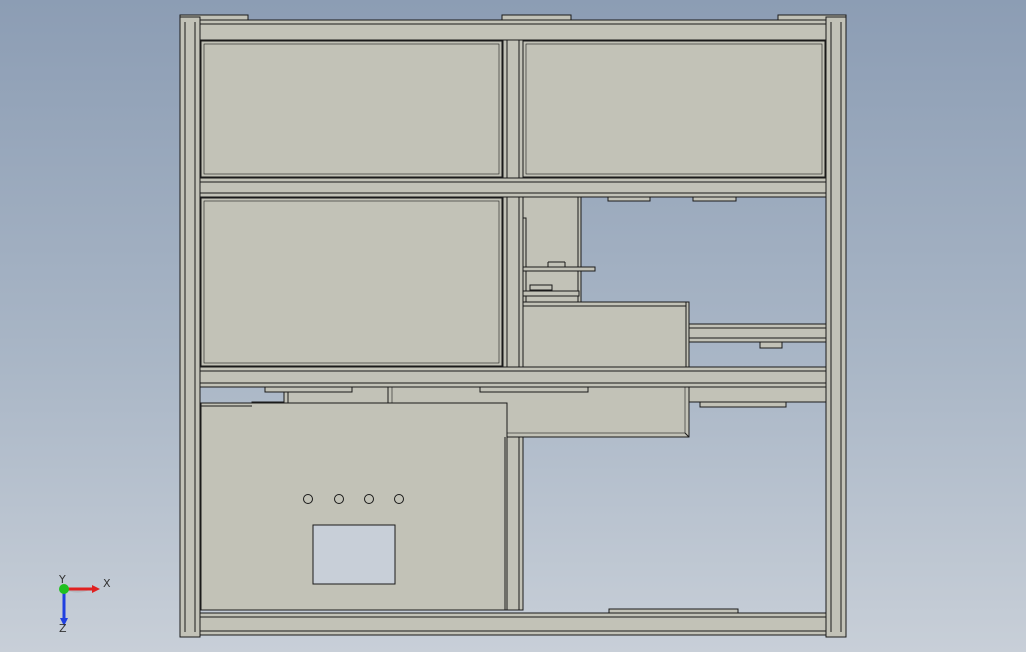 The width and height of the screenshot is (1026, 652). What do you see at coordinates (513, 624) in the screenshot?
I see `bottom-rail` at bounding box center [513, 624].